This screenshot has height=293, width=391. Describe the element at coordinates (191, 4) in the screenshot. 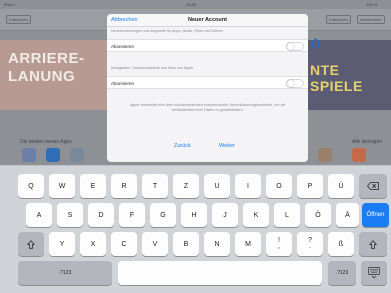

I see `status-time: 19:43` at that location.